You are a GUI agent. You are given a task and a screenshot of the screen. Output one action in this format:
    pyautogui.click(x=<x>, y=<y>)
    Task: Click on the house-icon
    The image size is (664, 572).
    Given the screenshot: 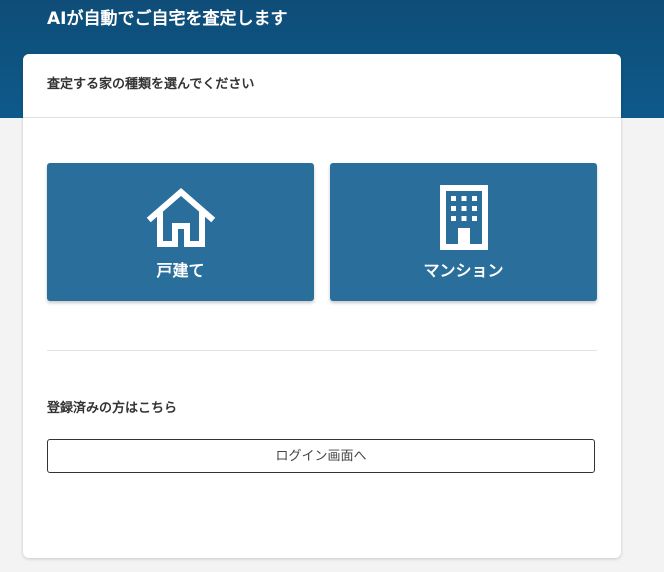 What is the action you would take?
    pyautogui.click(x=181, y=219)
    